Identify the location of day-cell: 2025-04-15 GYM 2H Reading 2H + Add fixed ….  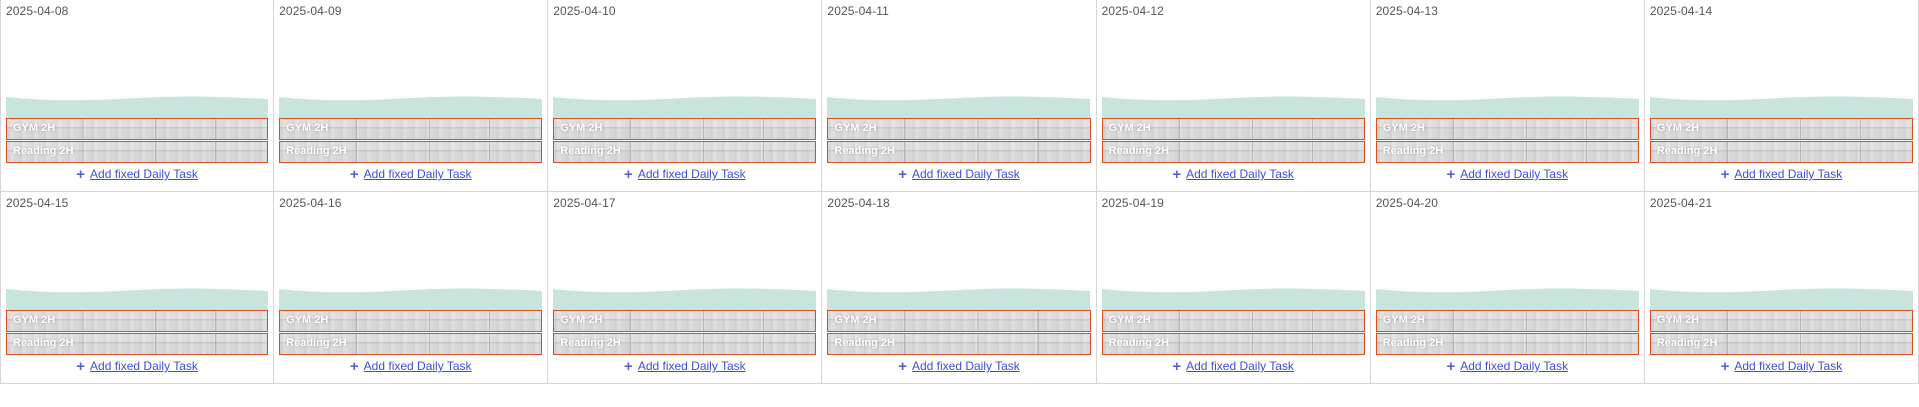
(137, 288).